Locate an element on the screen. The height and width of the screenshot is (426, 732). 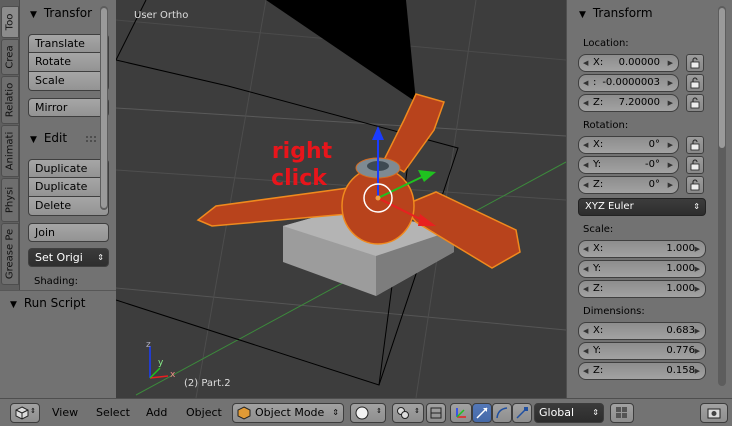
tab-physics: Physi is located at coordinates (10, 200).